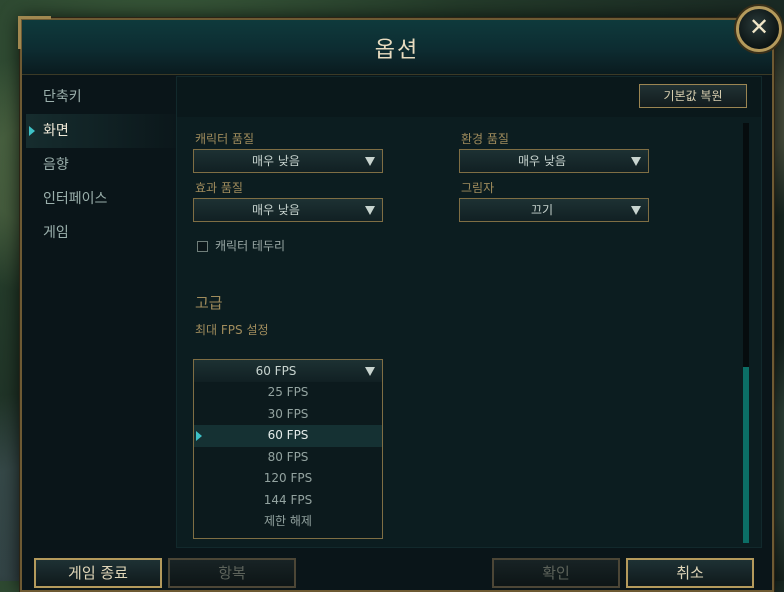 The width and height of the screenshot is (784, 592). I want to click on environment-quality-label: 환경 품질, so click(485, 139).